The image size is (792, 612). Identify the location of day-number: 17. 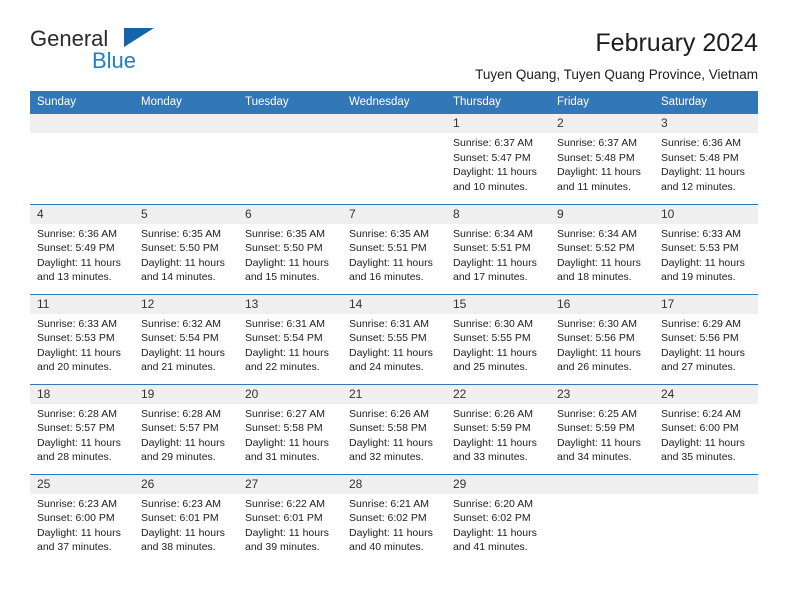
(706, 304).